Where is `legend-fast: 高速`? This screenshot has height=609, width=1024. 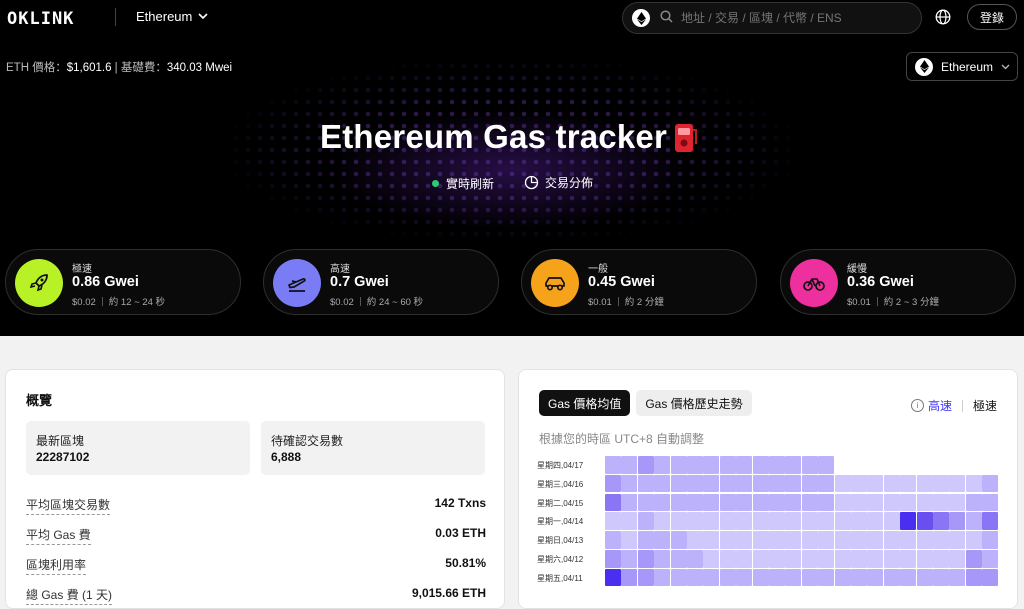 legend-fast: 高速 is located at coordinates (940, 405).